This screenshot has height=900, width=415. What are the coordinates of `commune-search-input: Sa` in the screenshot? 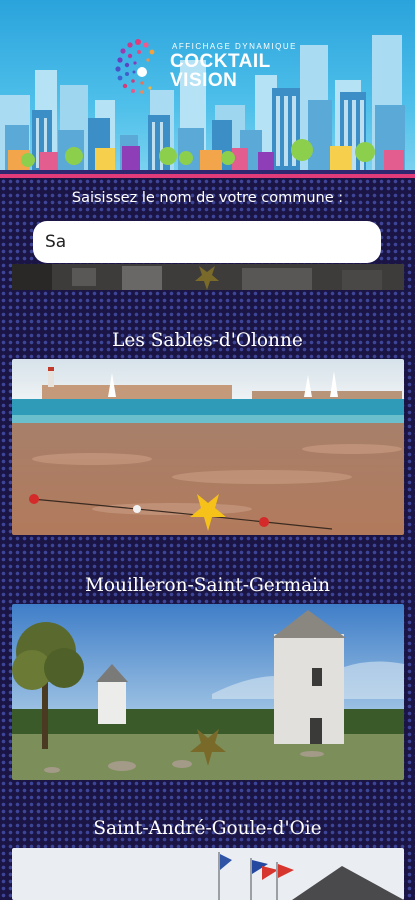 It's located at (207, 242).